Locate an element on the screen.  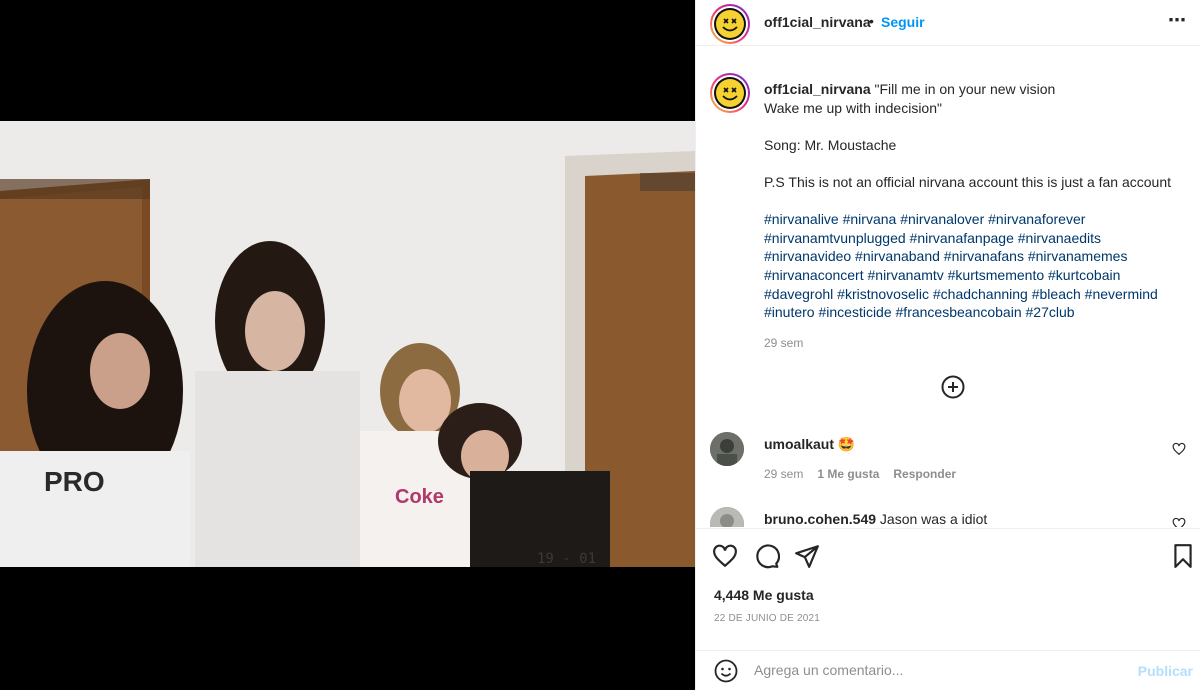
author-username: off1cial_nirvana is located at coordinates (817, 22).